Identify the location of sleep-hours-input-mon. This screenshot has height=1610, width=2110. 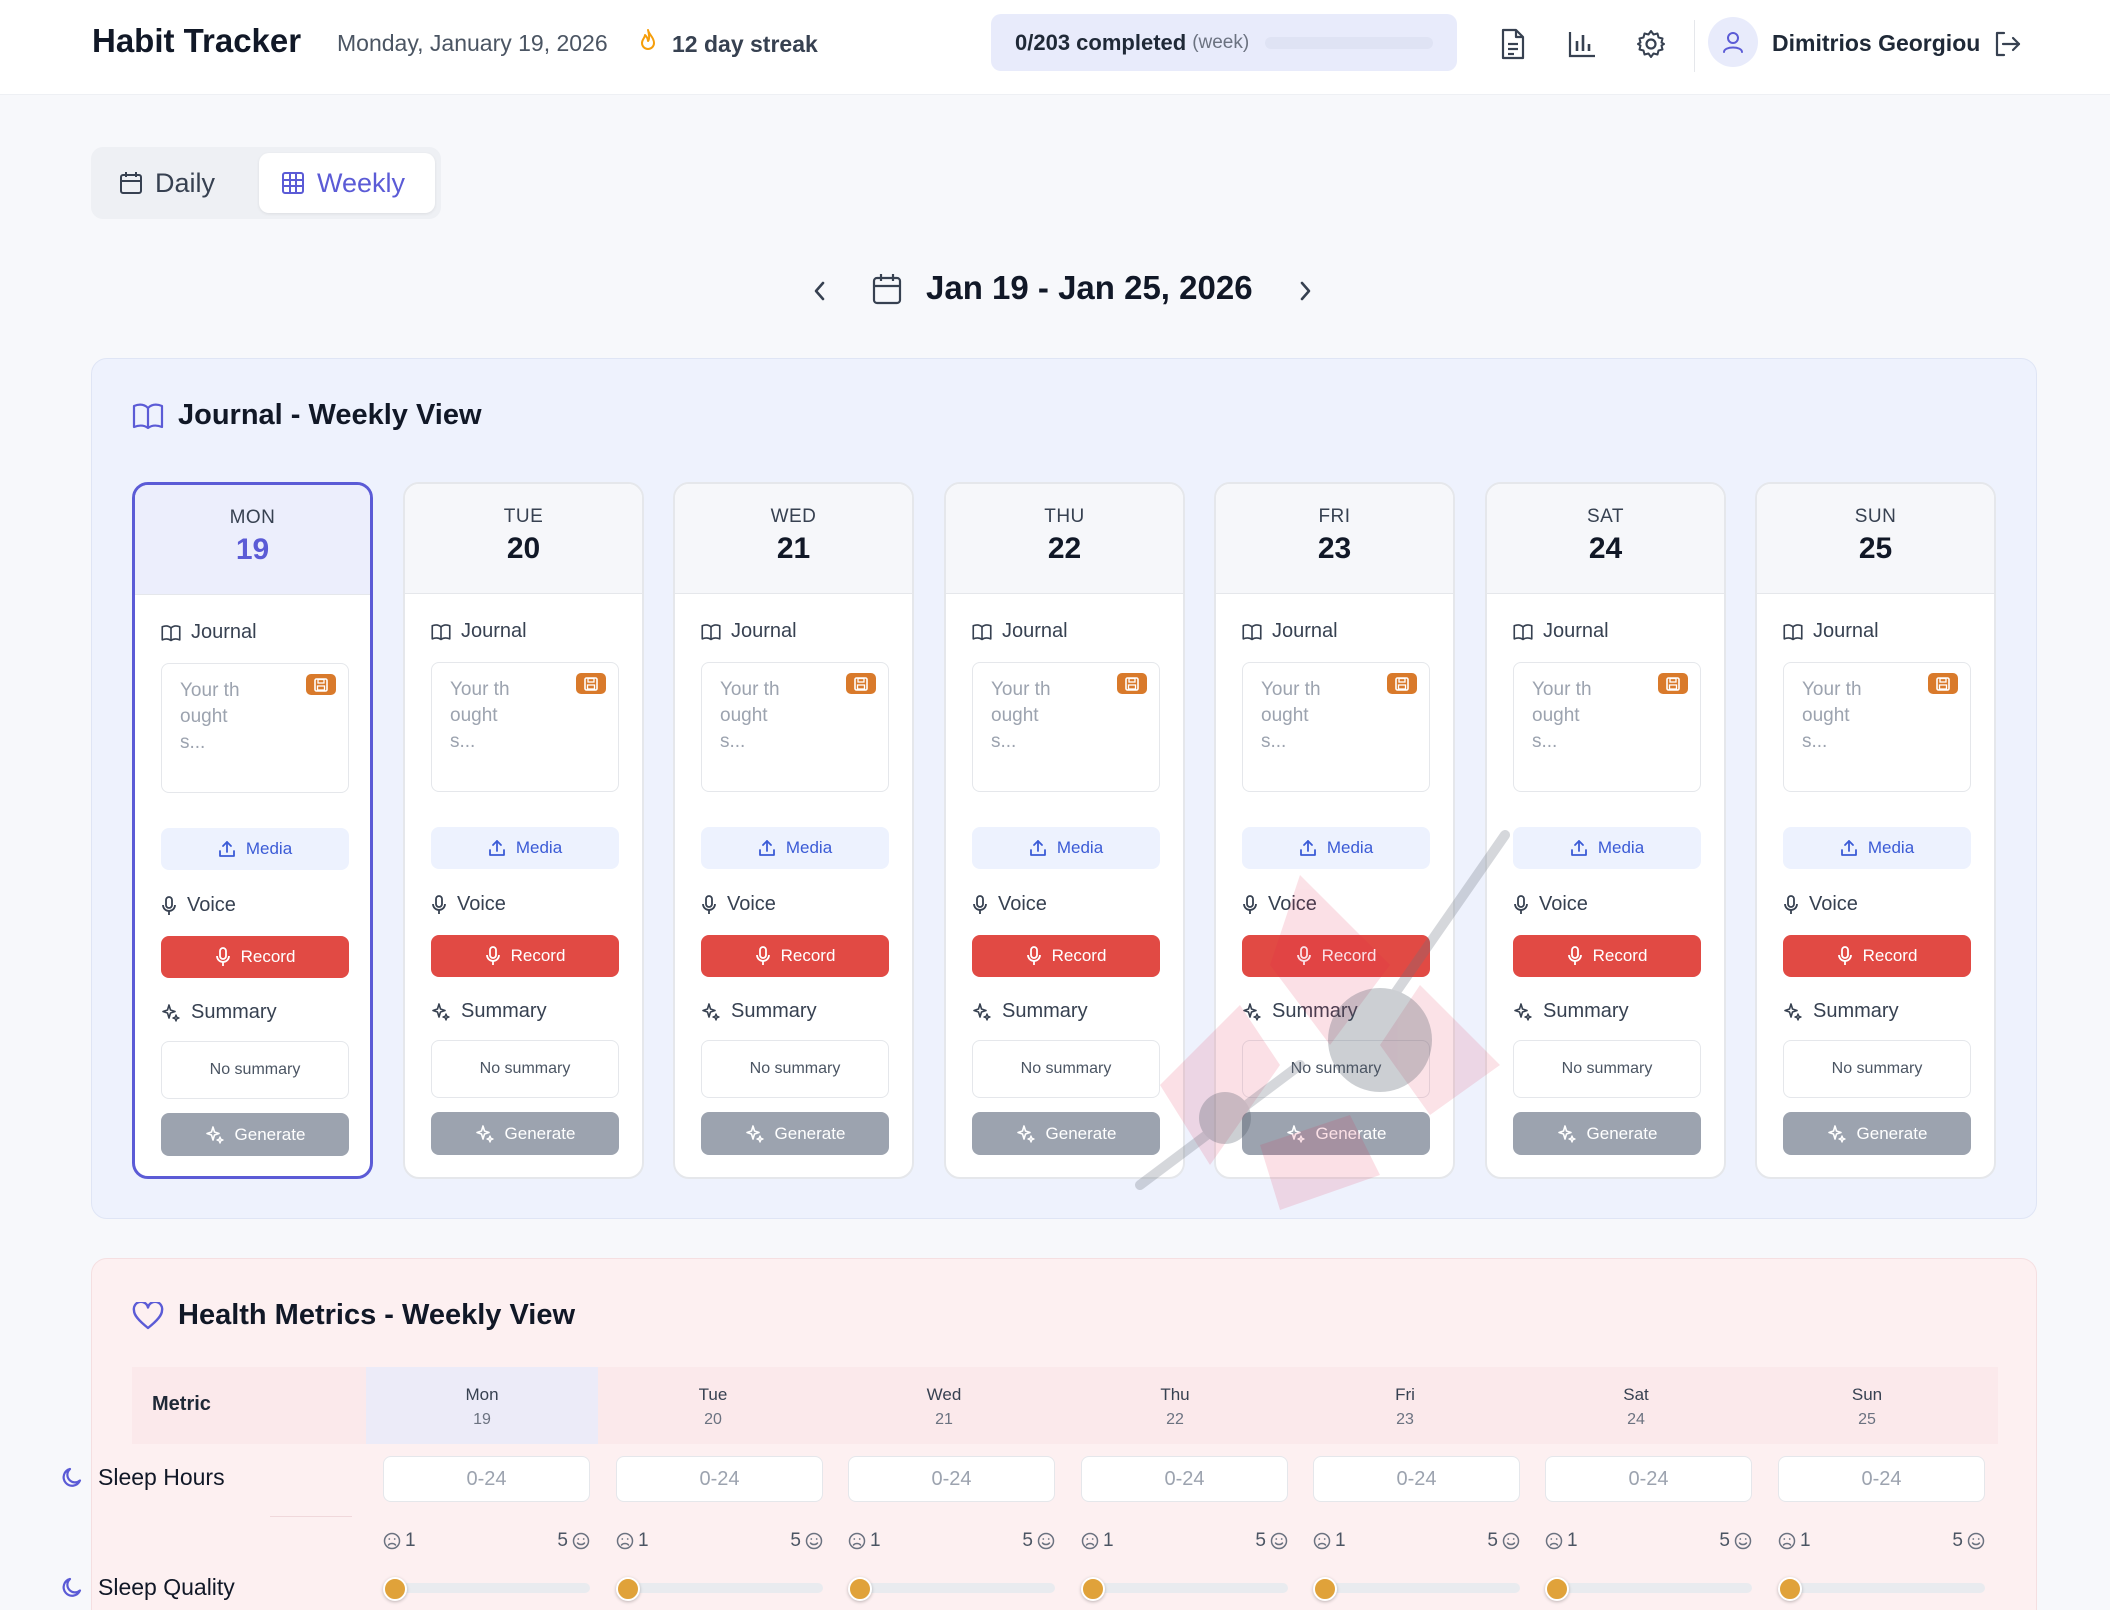
(486, 1479).